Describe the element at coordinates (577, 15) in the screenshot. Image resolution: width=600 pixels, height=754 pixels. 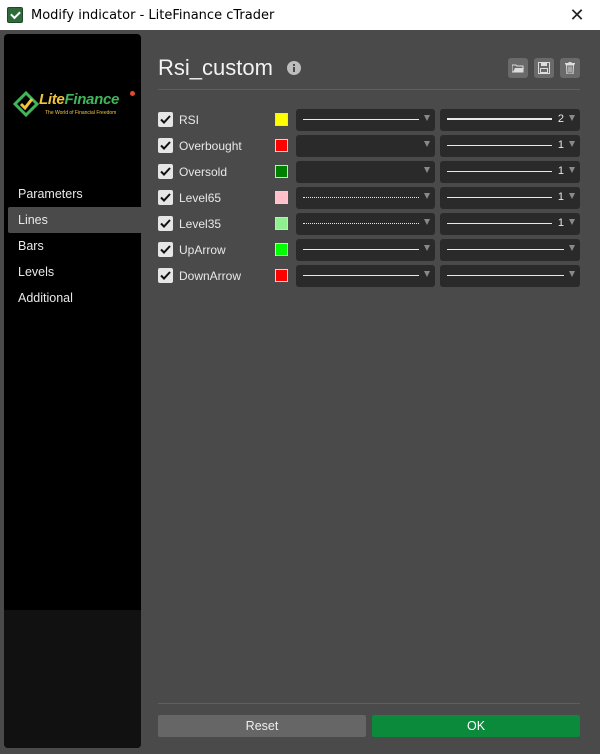
I see `close-button: ✕` at that location.